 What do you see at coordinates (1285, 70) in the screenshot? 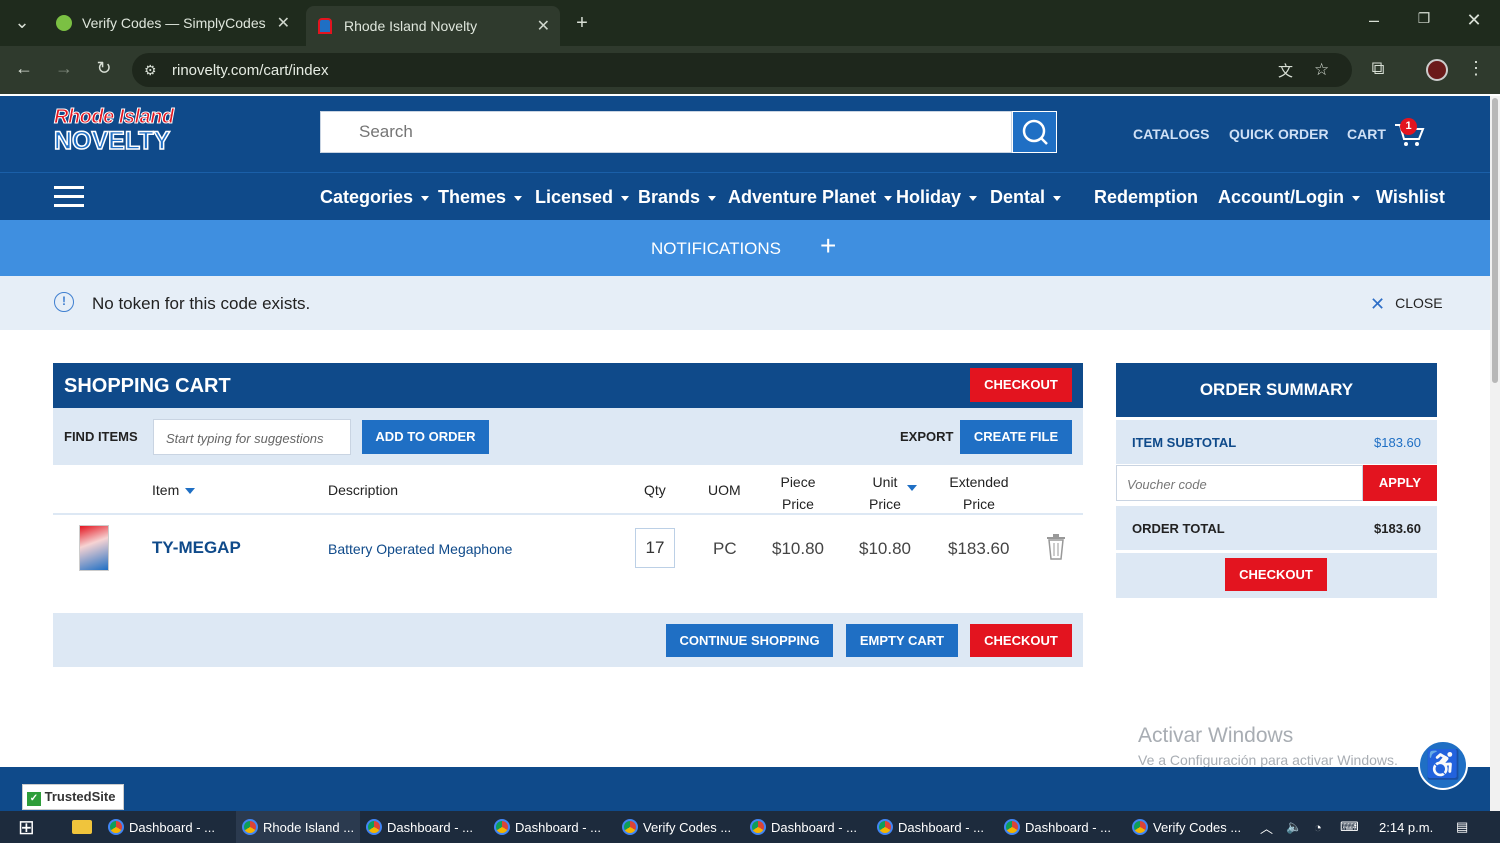
I see `translate-icon: 文` at bounding box center [1285, 70].